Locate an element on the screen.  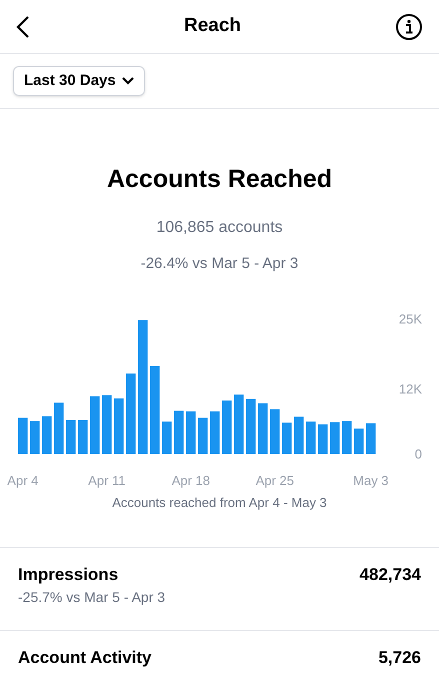
metric-label: Impressions is located at coordinates (69, 575).